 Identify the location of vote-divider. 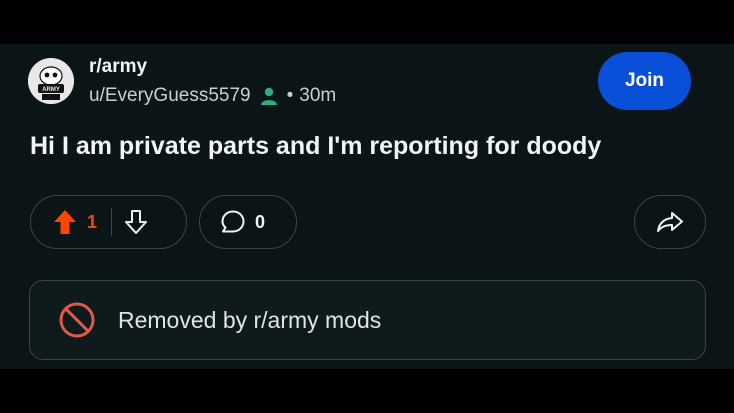
(112, 222).